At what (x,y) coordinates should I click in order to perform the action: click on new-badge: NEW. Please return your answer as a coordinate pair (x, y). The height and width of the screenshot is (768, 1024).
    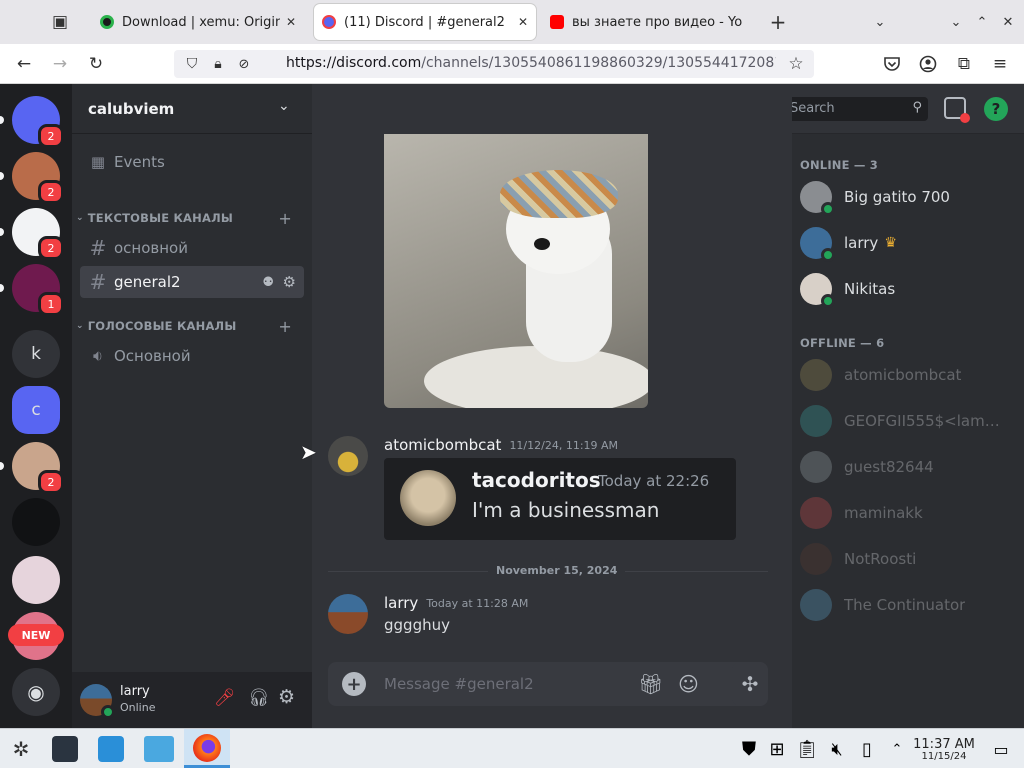
    Looking at the image, I should click on (36, 635).